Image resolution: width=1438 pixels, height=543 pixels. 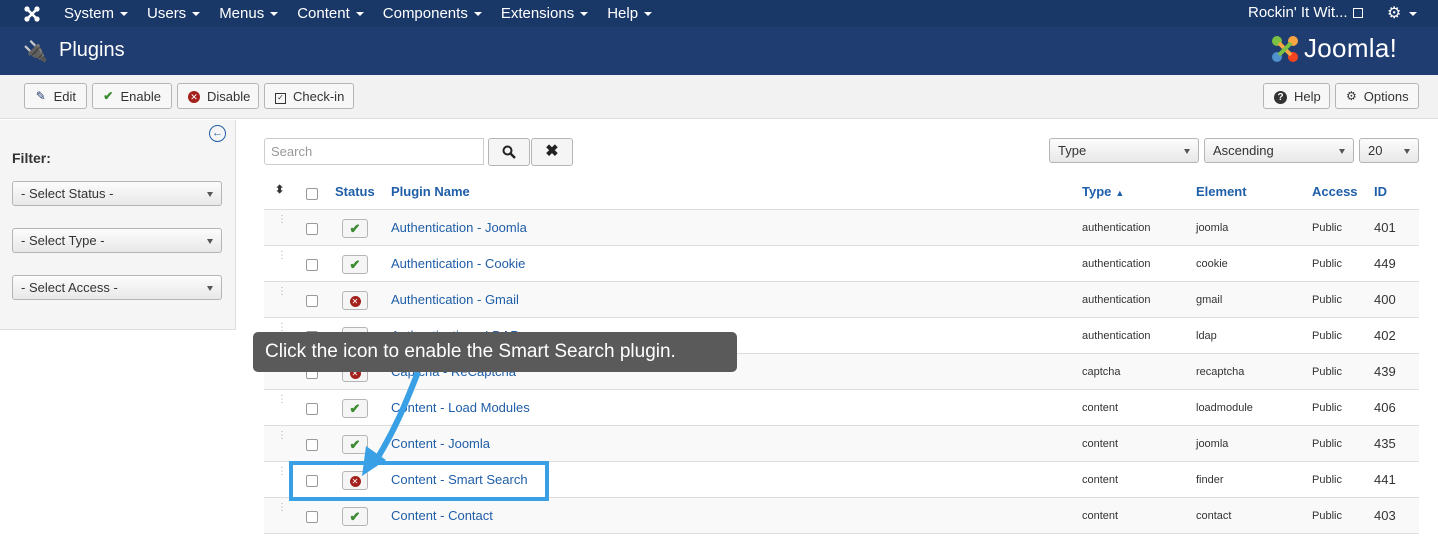 What do you see at coordinates (442, 515) in the screenshot?
I see `plugin-name-link: Content - Contact` at bounding box center [442, 515].